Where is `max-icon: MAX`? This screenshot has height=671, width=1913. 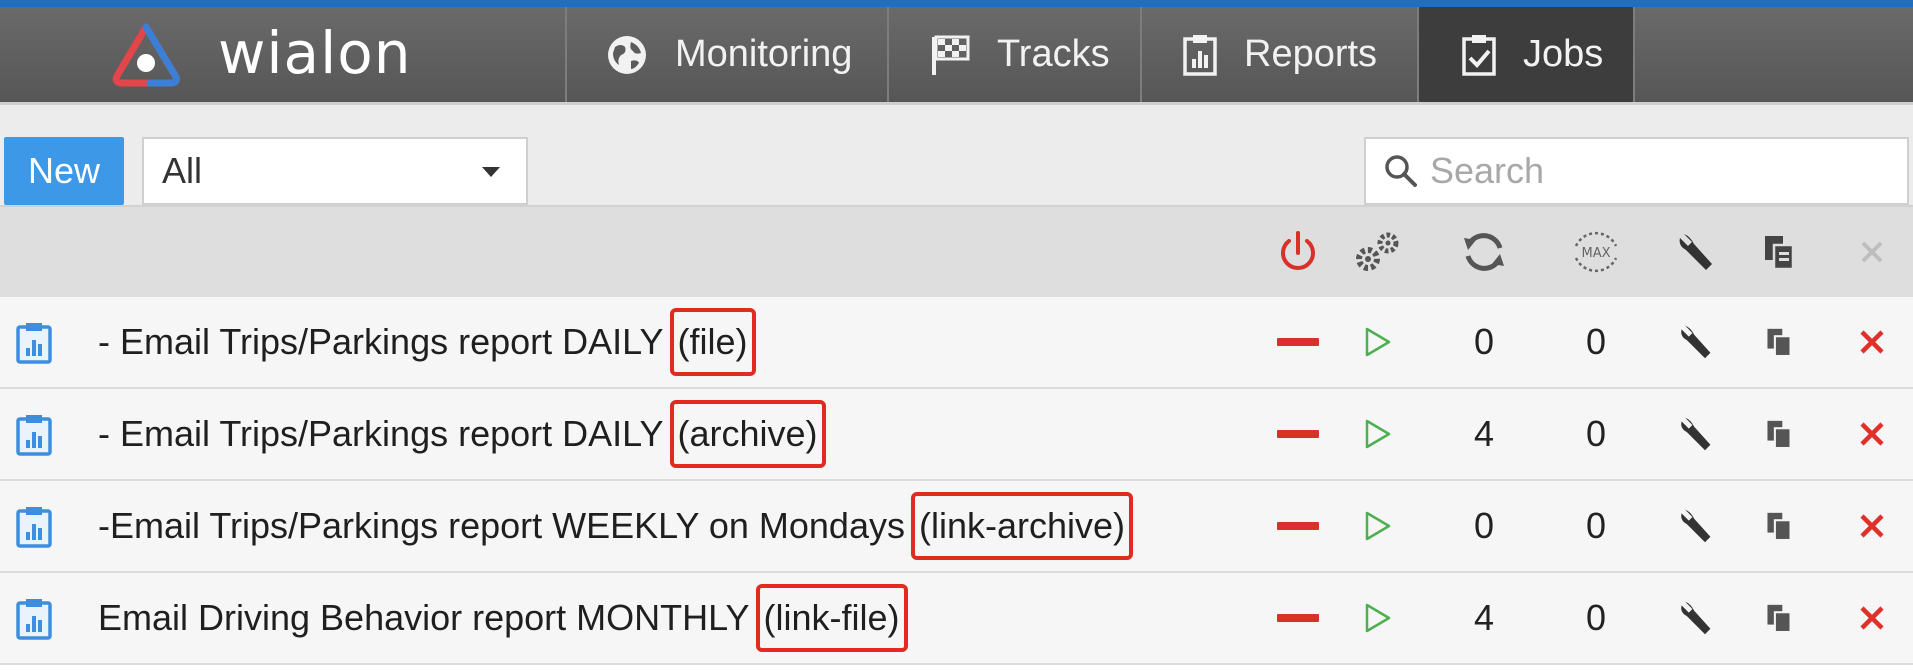
max-icon: MAX is located at coordinates (1596, 252).